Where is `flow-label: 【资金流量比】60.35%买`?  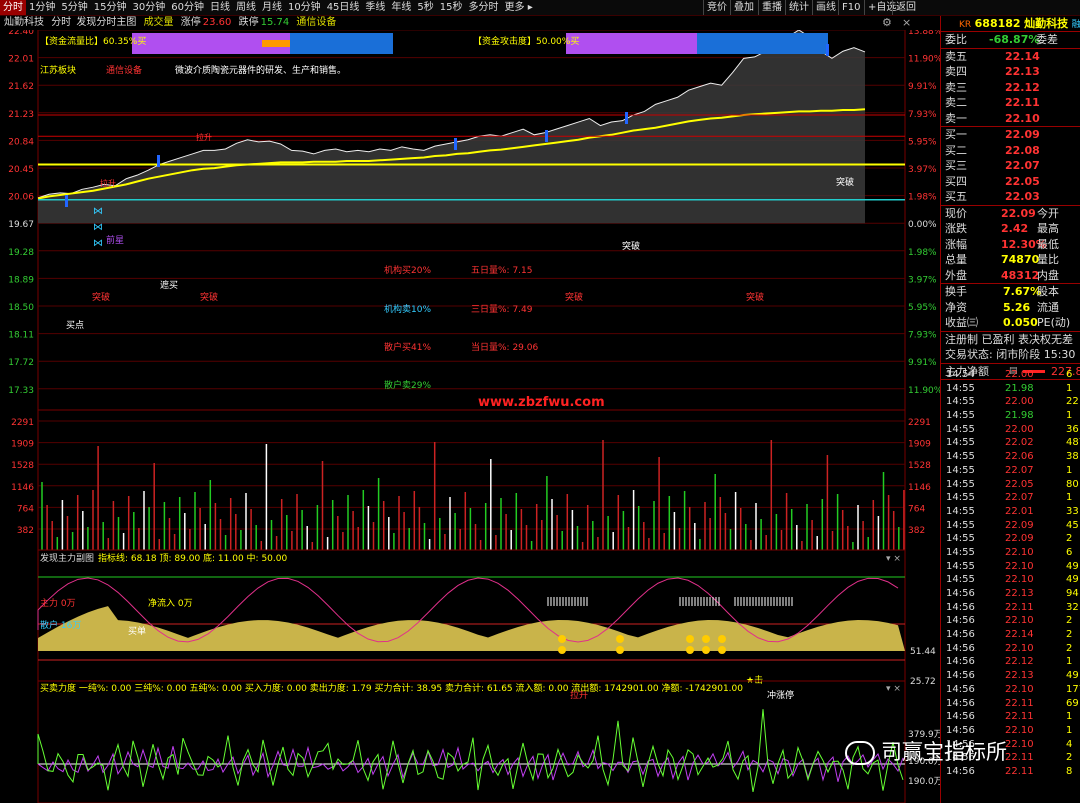 flow-label: 【资金流量比】60.35%买 is located at coordinates (93, 41).